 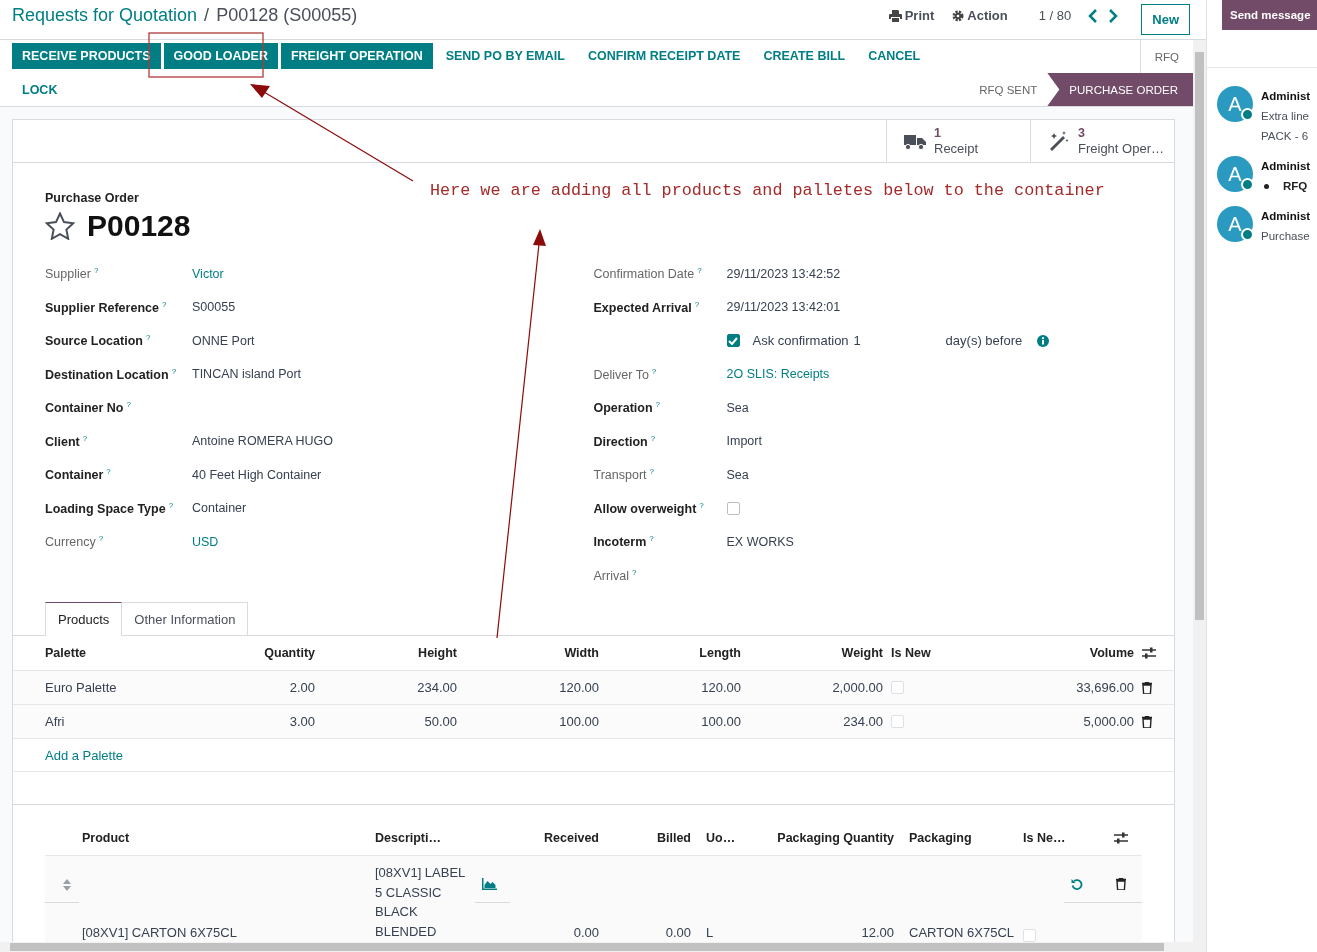 What do you see at coordinates (1286, 186) in the screenshot?
I see `message-bullet: RFQ` at bounding box center [1286, 186].